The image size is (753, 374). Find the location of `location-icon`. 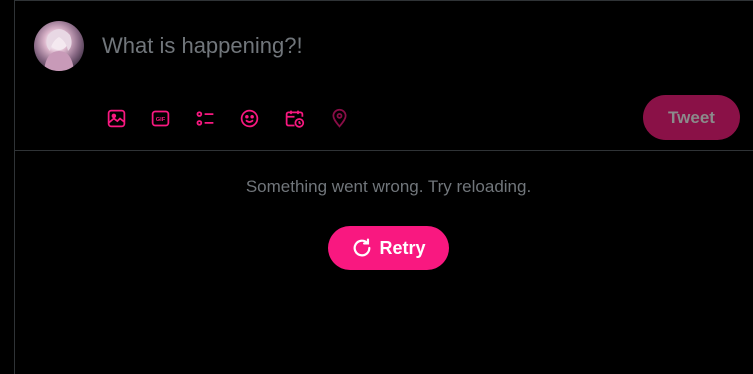

location-icon is located at coordinates (339, 118).